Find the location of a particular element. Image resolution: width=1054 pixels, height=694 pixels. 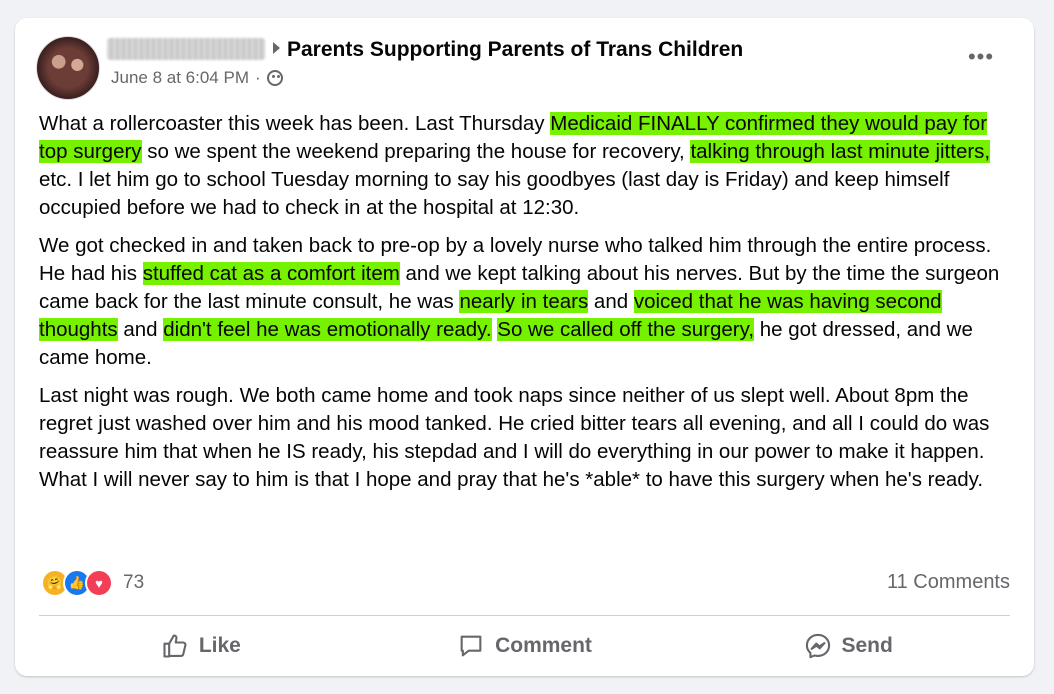

messenger-icon is located at coordinates (817, 646).